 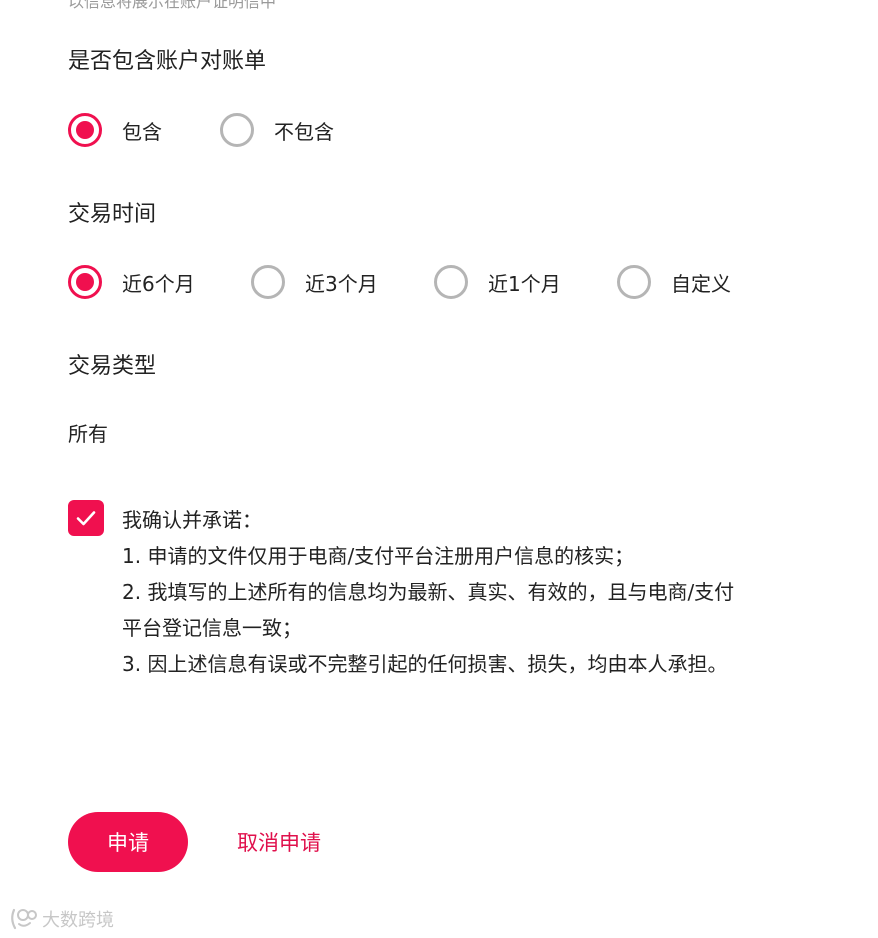 What do you see at coordinates (701, 283) in the screenshot?
I see `radio-label-custom: 自定义` at bounding box center [701, 283].